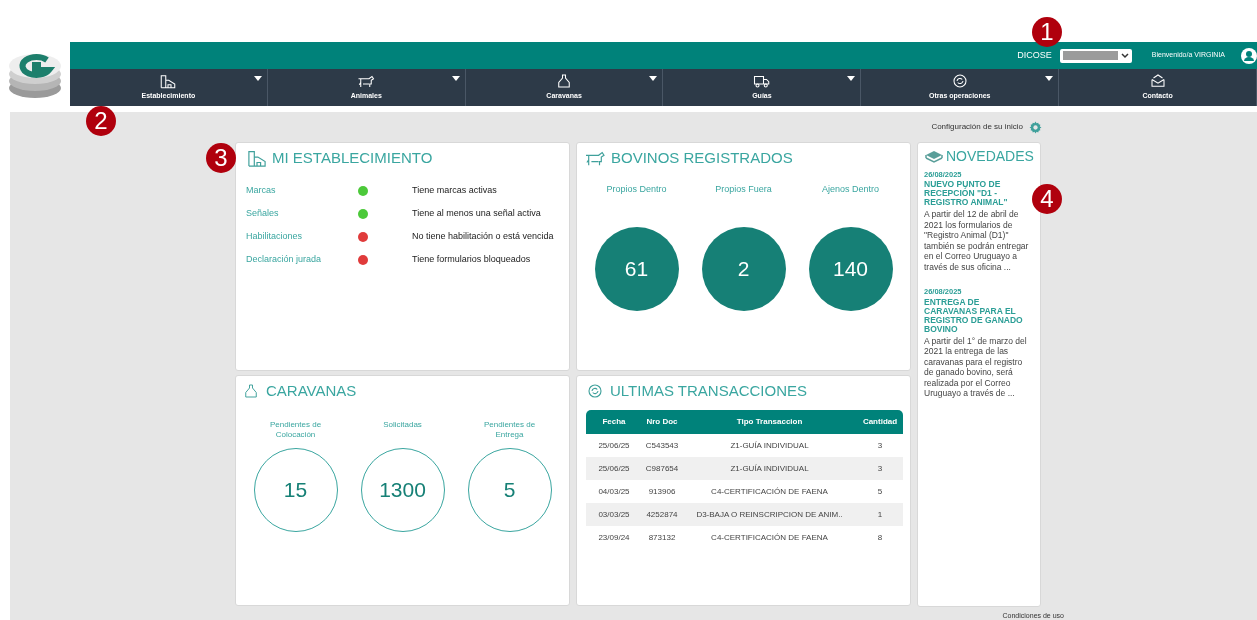  I want to click on card-title: CARAVANAS, so click(311, 390).